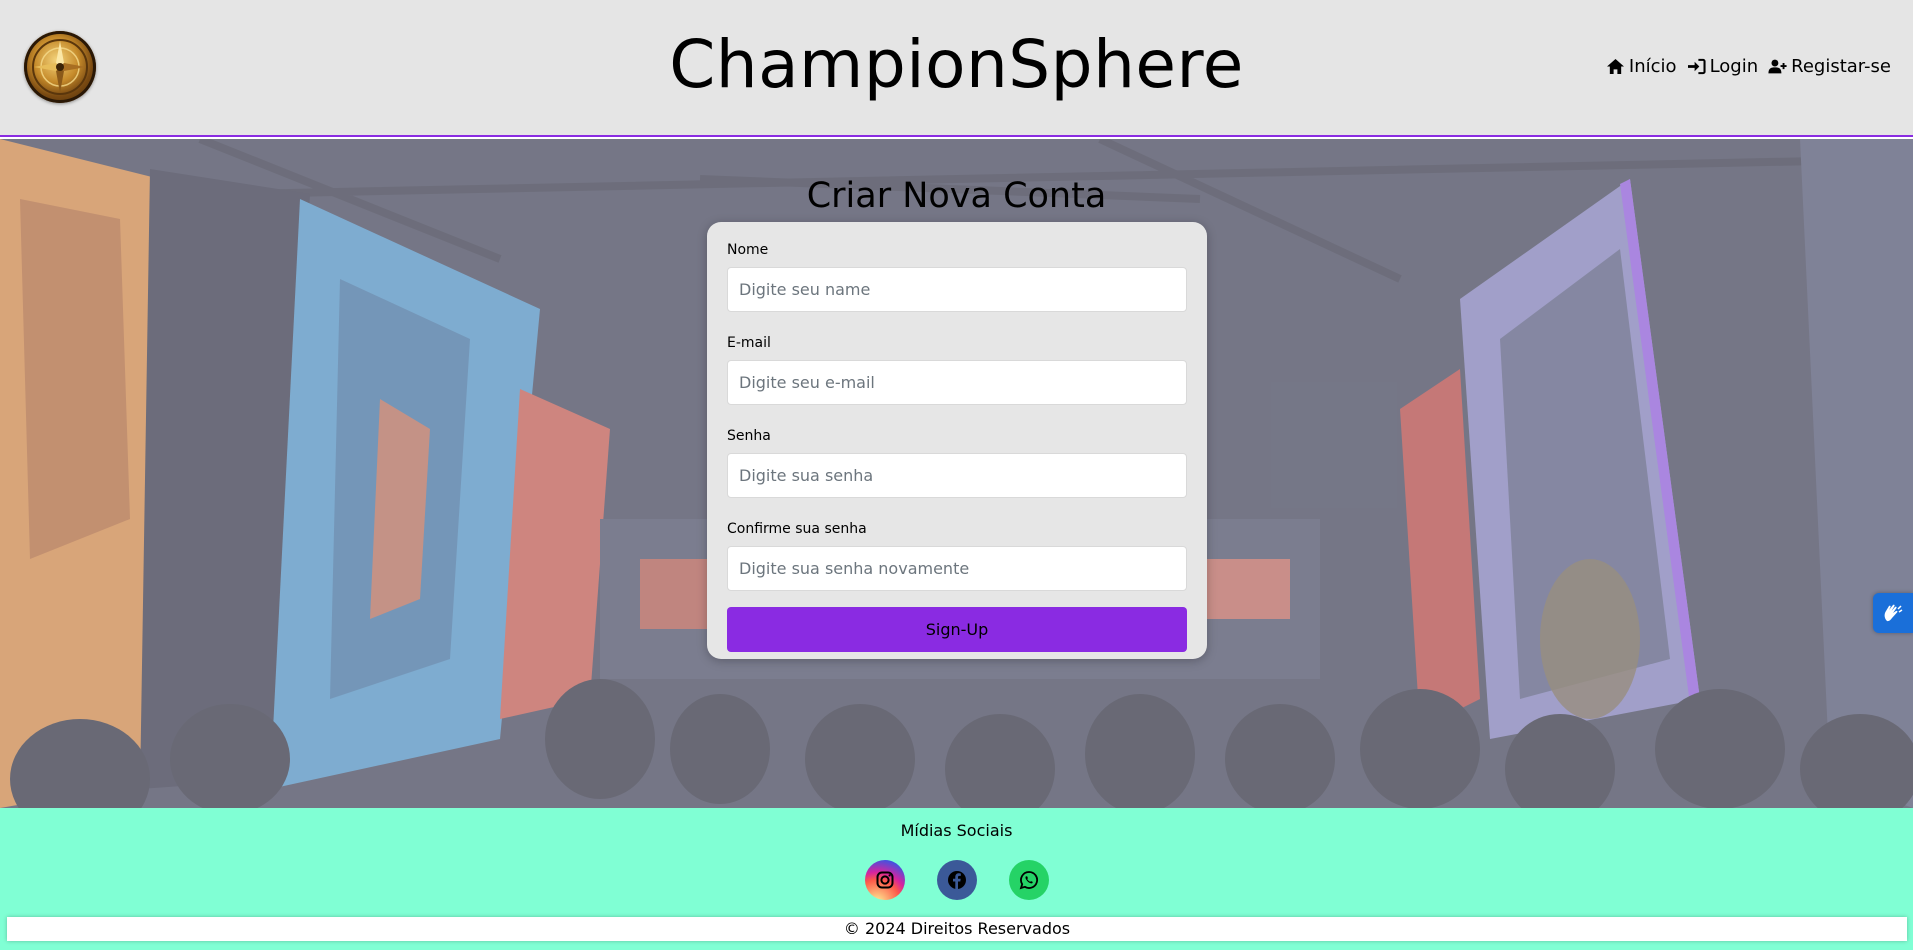  What do you see at coordinates (1615, 66) in the screenshot?
I see `home-icon` at bounding box center [1615, 66].